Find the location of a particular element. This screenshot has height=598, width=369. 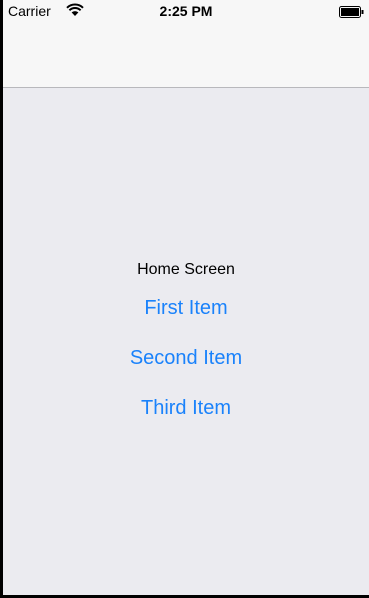

second-item-link: Second Item is located at coordinates (186, 358).